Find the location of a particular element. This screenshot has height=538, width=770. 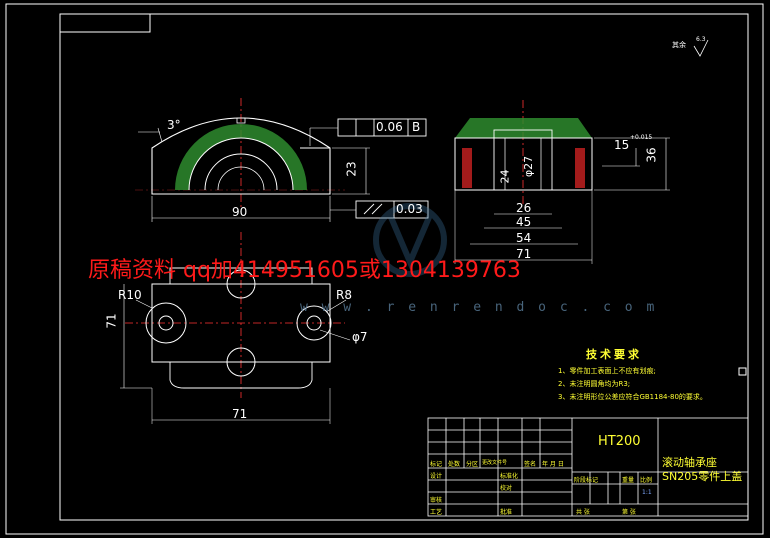

dim-parallel-value: 0.03 is located at coordinates (409, 209).